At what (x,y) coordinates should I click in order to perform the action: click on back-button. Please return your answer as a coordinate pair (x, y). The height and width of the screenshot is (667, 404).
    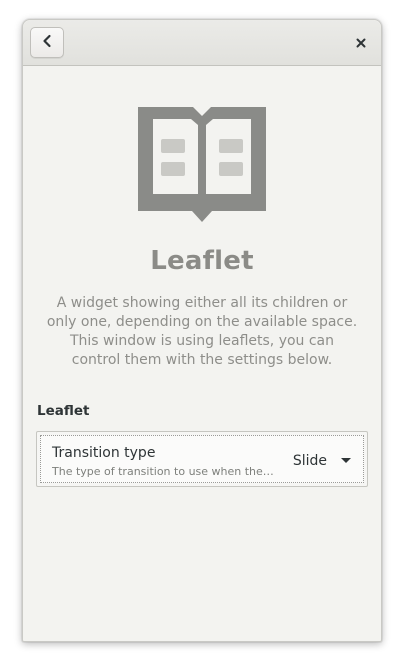
    Looking at the image, I should click on (47, 42).